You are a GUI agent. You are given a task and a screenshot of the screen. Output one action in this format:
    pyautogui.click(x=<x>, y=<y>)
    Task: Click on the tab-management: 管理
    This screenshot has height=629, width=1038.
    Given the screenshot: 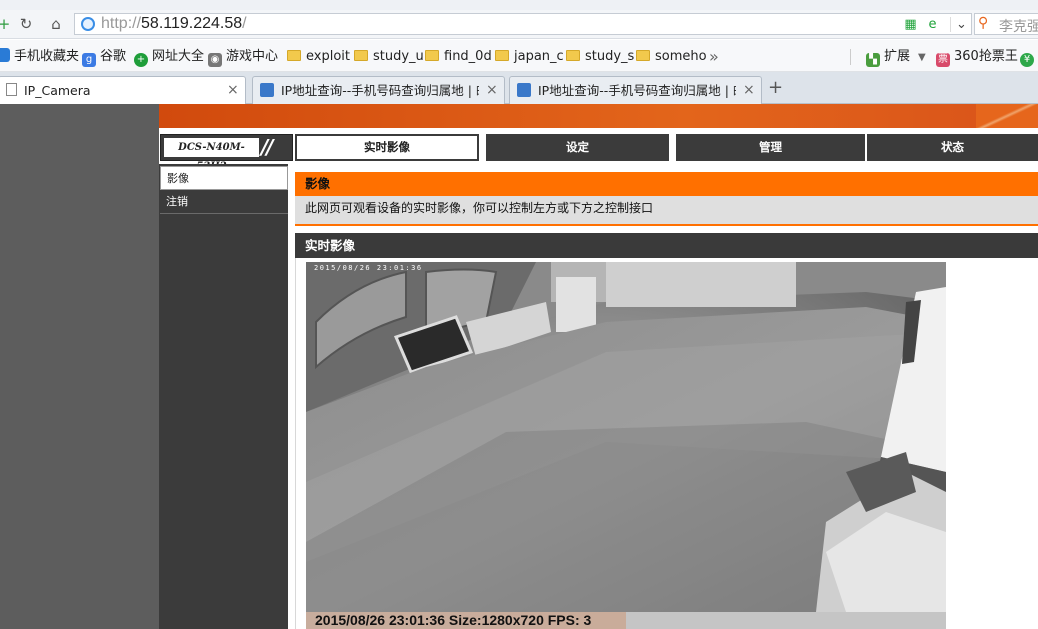 What is the action you would take?
    pyautogui.click(x=770, y=147)
    